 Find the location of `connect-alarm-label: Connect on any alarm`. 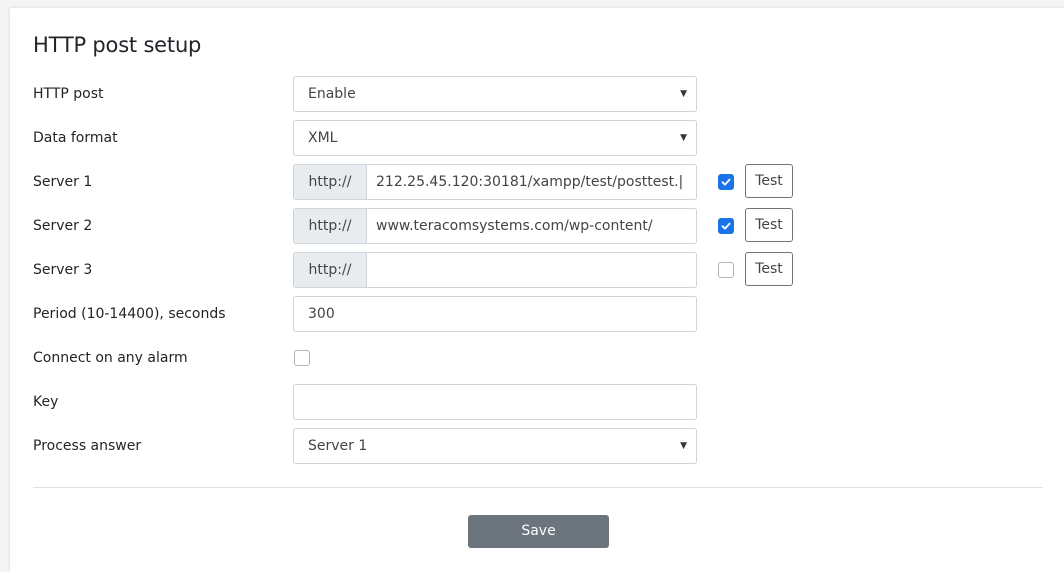

connect-alarm-label: Connect on any alarm is located at coordinates (110, 358).